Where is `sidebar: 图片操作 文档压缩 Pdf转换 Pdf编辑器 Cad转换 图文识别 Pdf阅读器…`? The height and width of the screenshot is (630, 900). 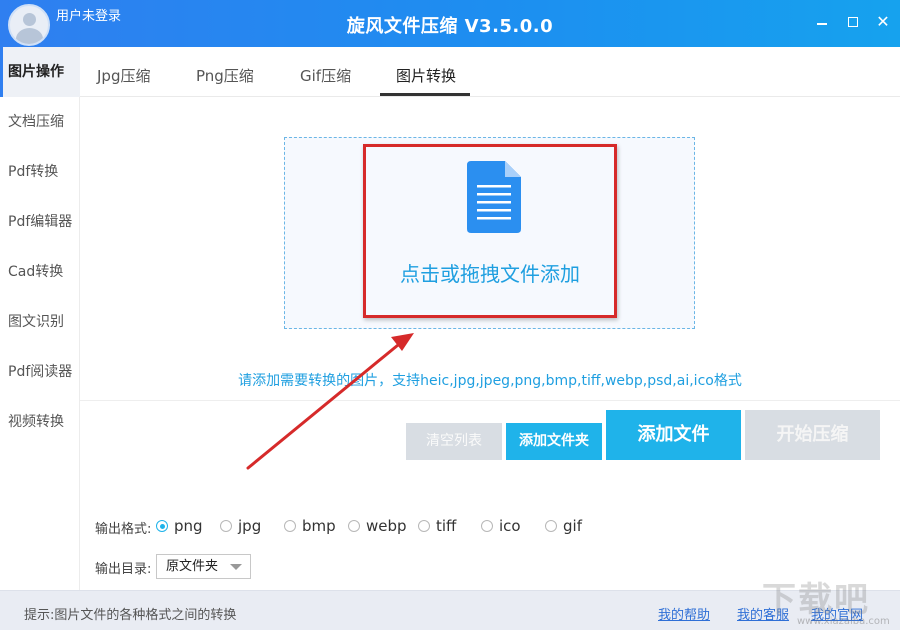
sidebar: 图片操作 文档压缩 Pdf转换 Pdf编辑器 Cad转换 图文识别 Pdf阅读器… is located at coordinates (40, 318).